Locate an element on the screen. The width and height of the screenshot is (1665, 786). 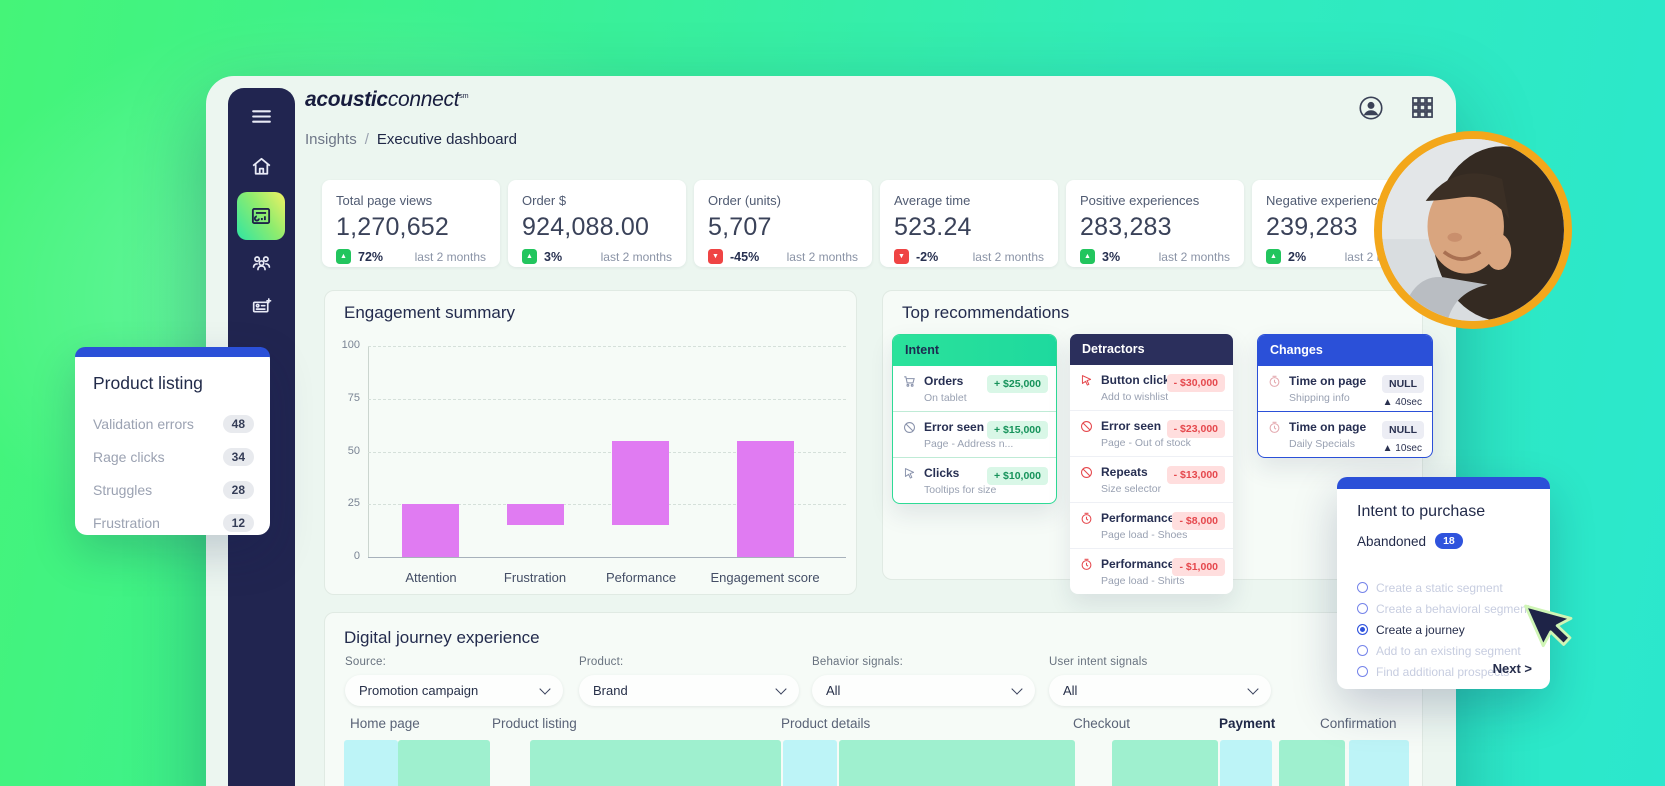
radio-option: Create a journey is located at coordinates (1443, 629).